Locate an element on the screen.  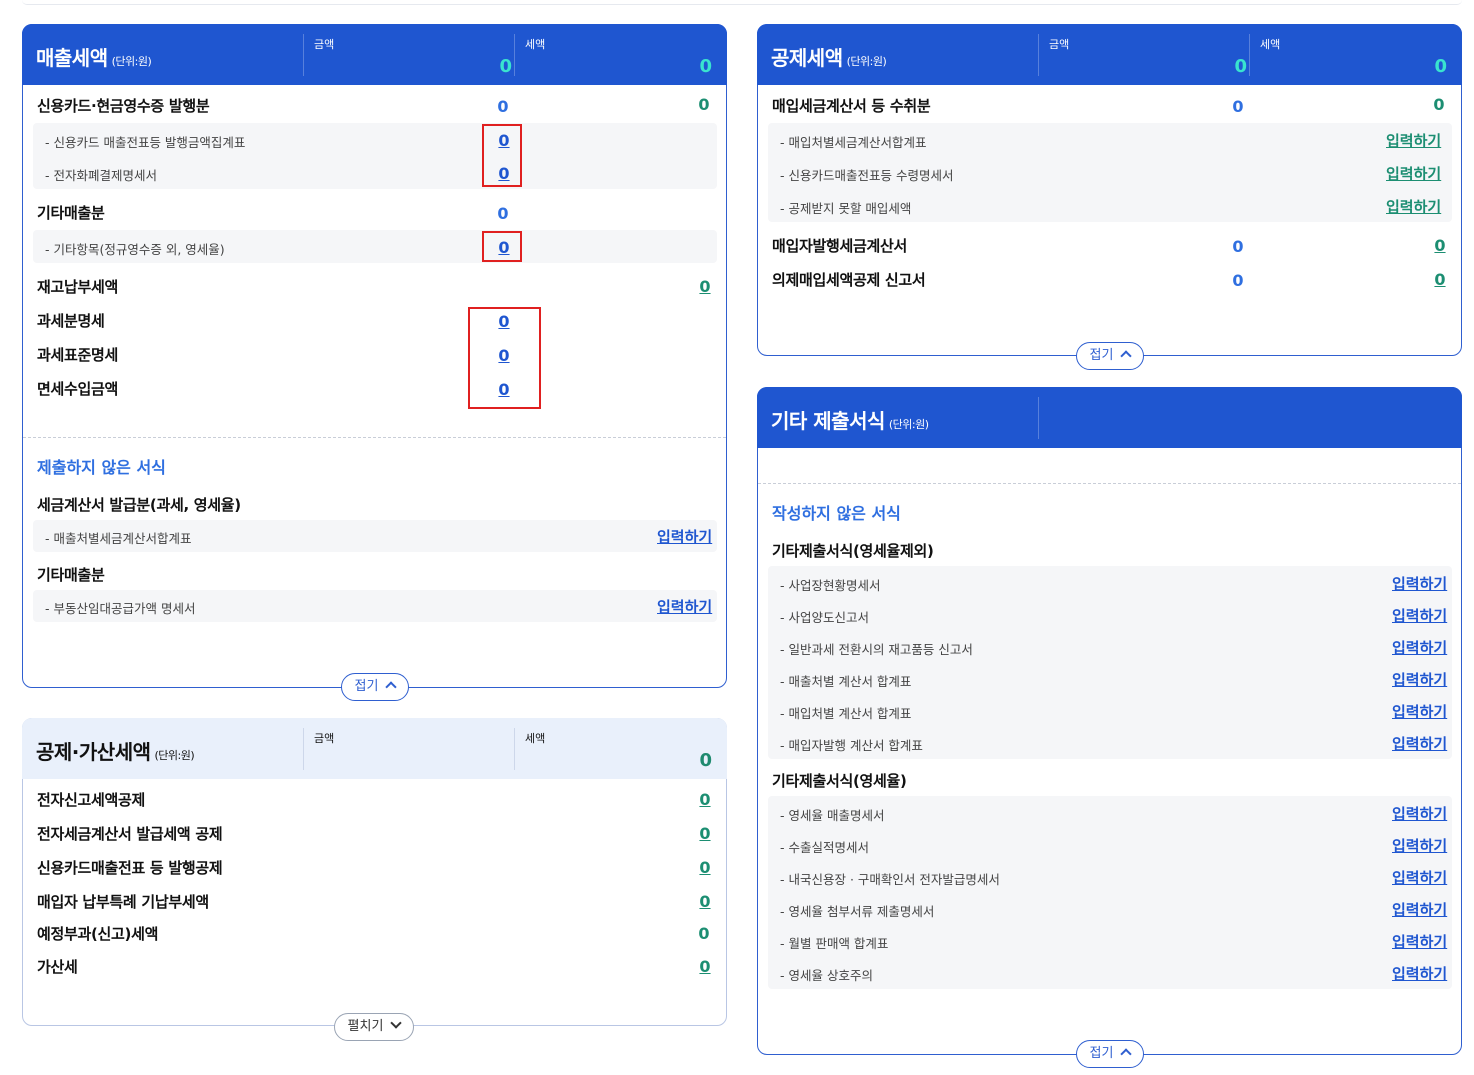
card-cash-amount: 0 is located at coordinates (503, 106).